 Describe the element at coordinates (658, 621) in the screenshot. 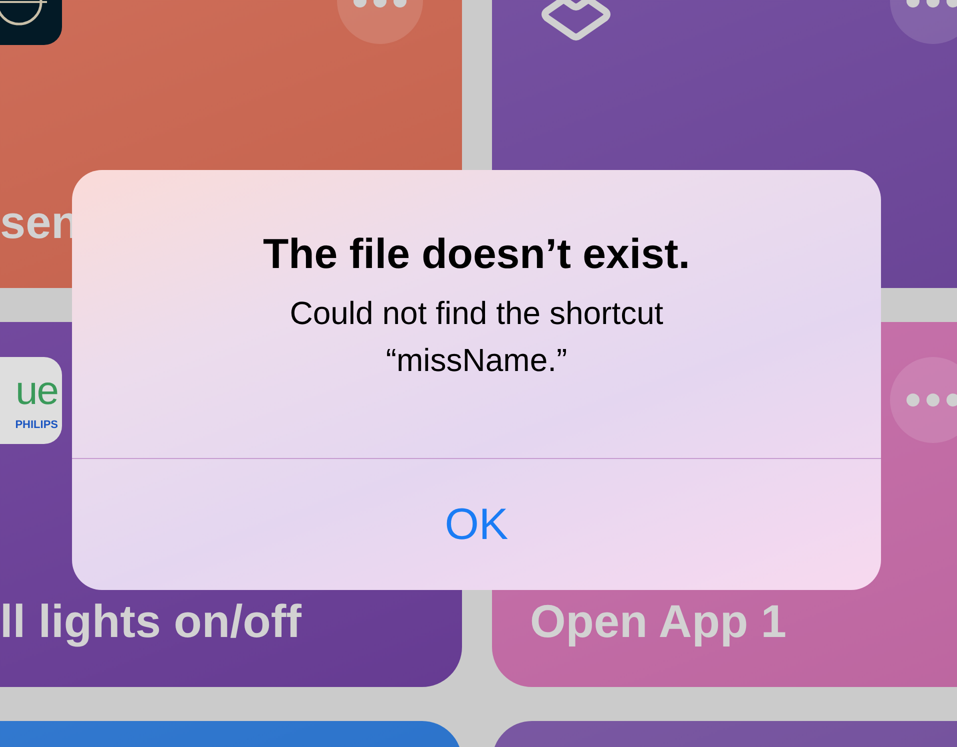

I see `shortcut-name: Open App 1` at that location.